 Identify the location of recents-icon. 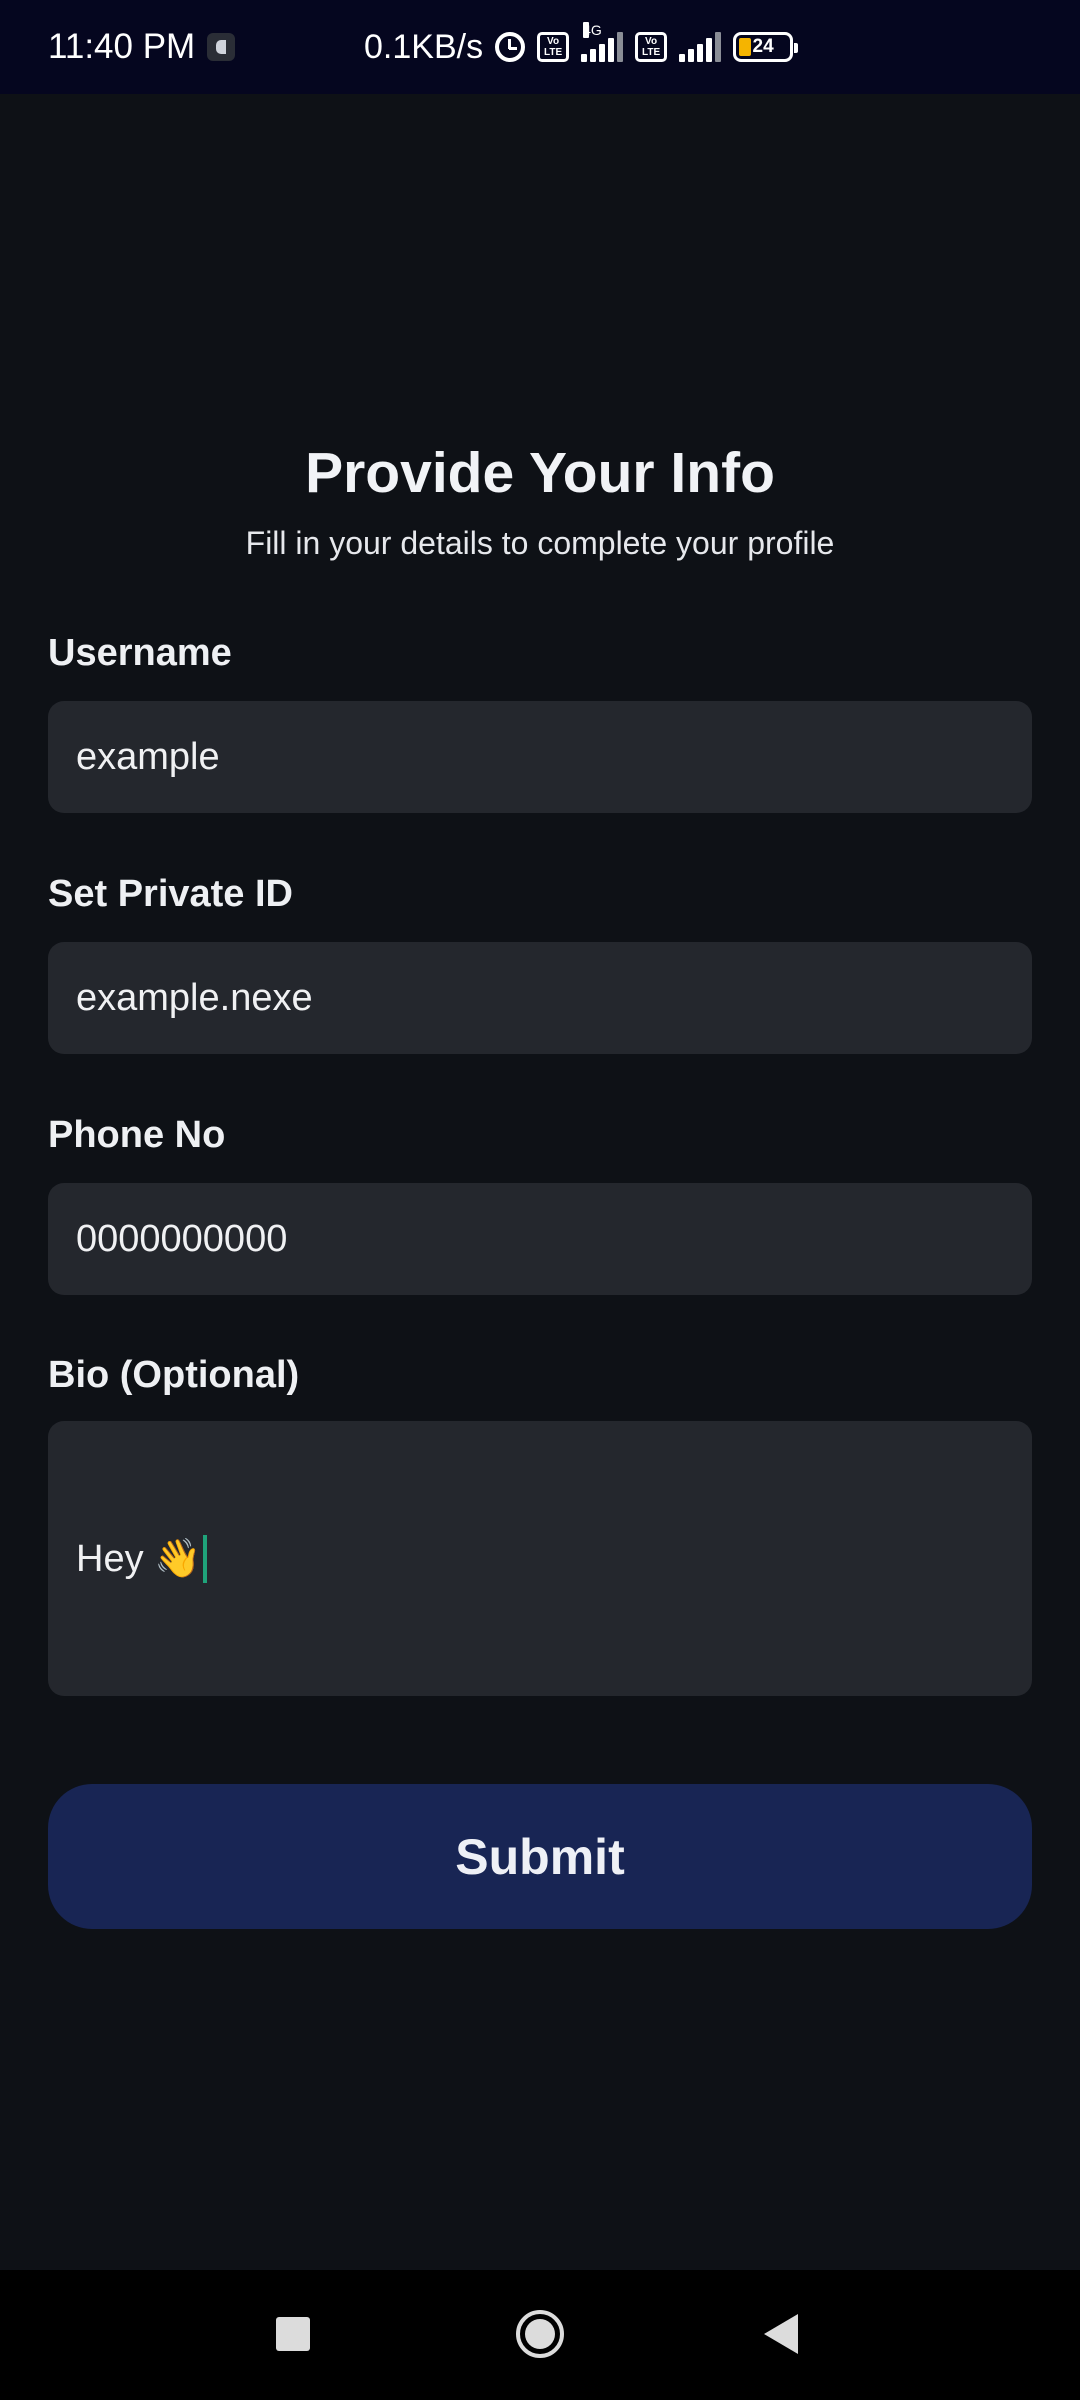
(293, 2334).